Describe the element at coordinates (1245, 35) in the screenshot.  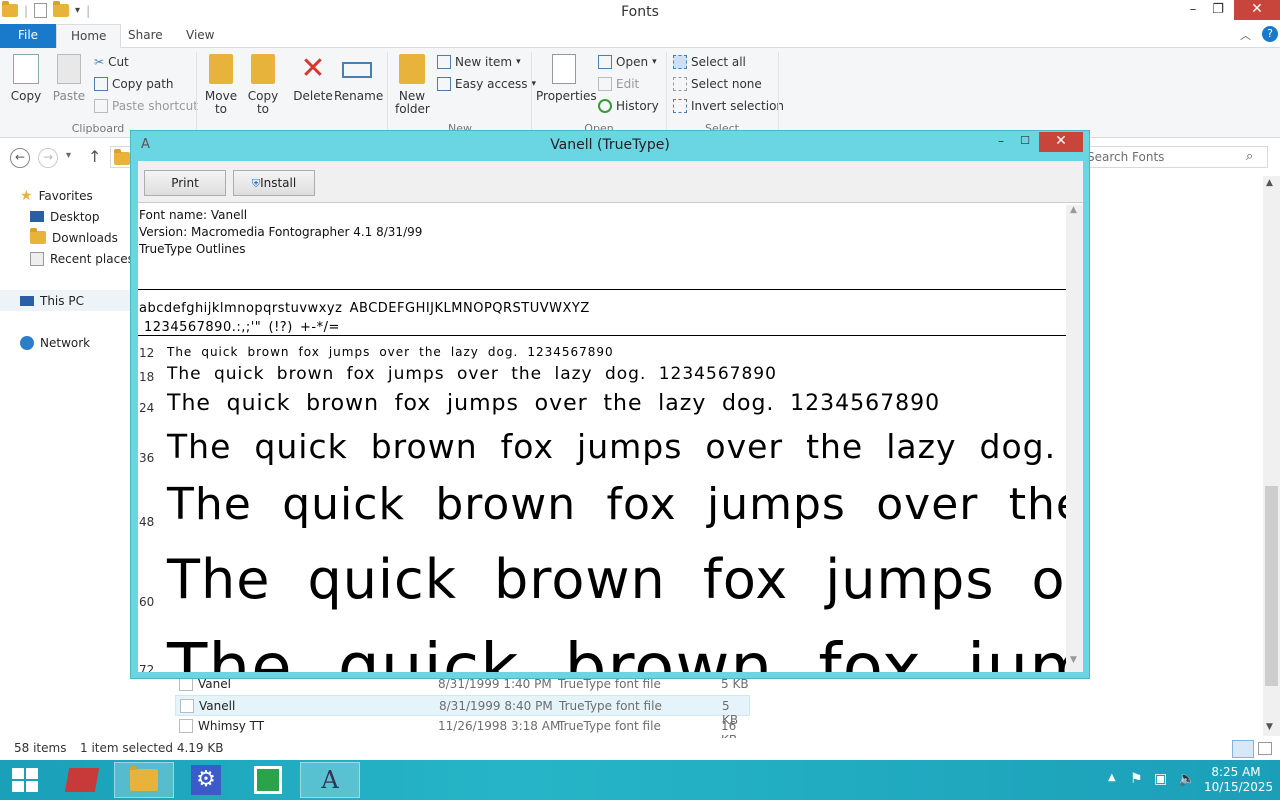
I see `chevron-up-icon: ︿` at that location.